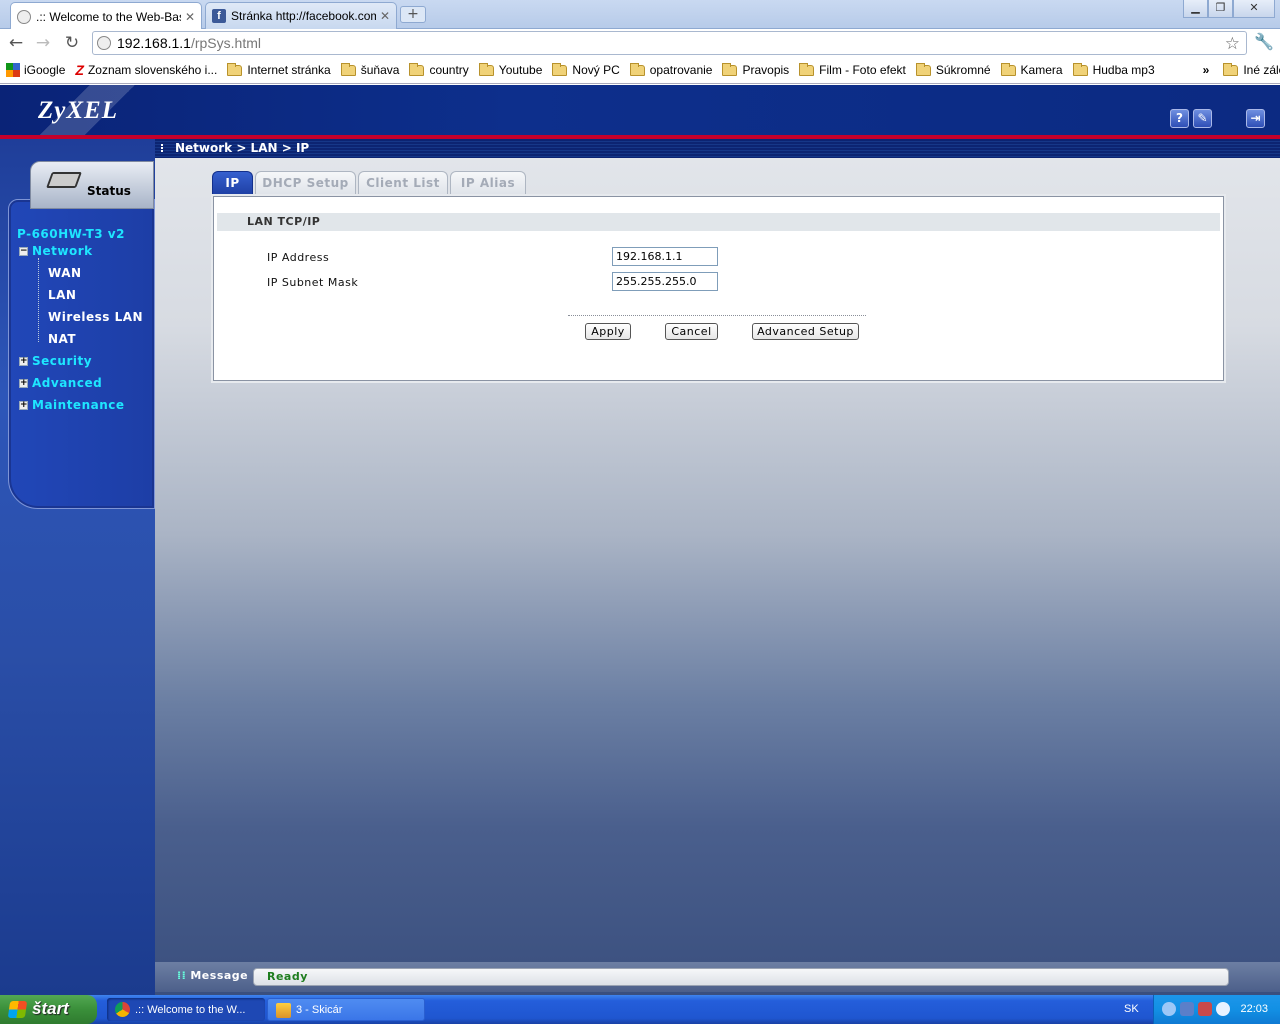  Describe the element at coordinates (1202, 118) in the screenshot. I see `wizard-icon: ✎` at that location.